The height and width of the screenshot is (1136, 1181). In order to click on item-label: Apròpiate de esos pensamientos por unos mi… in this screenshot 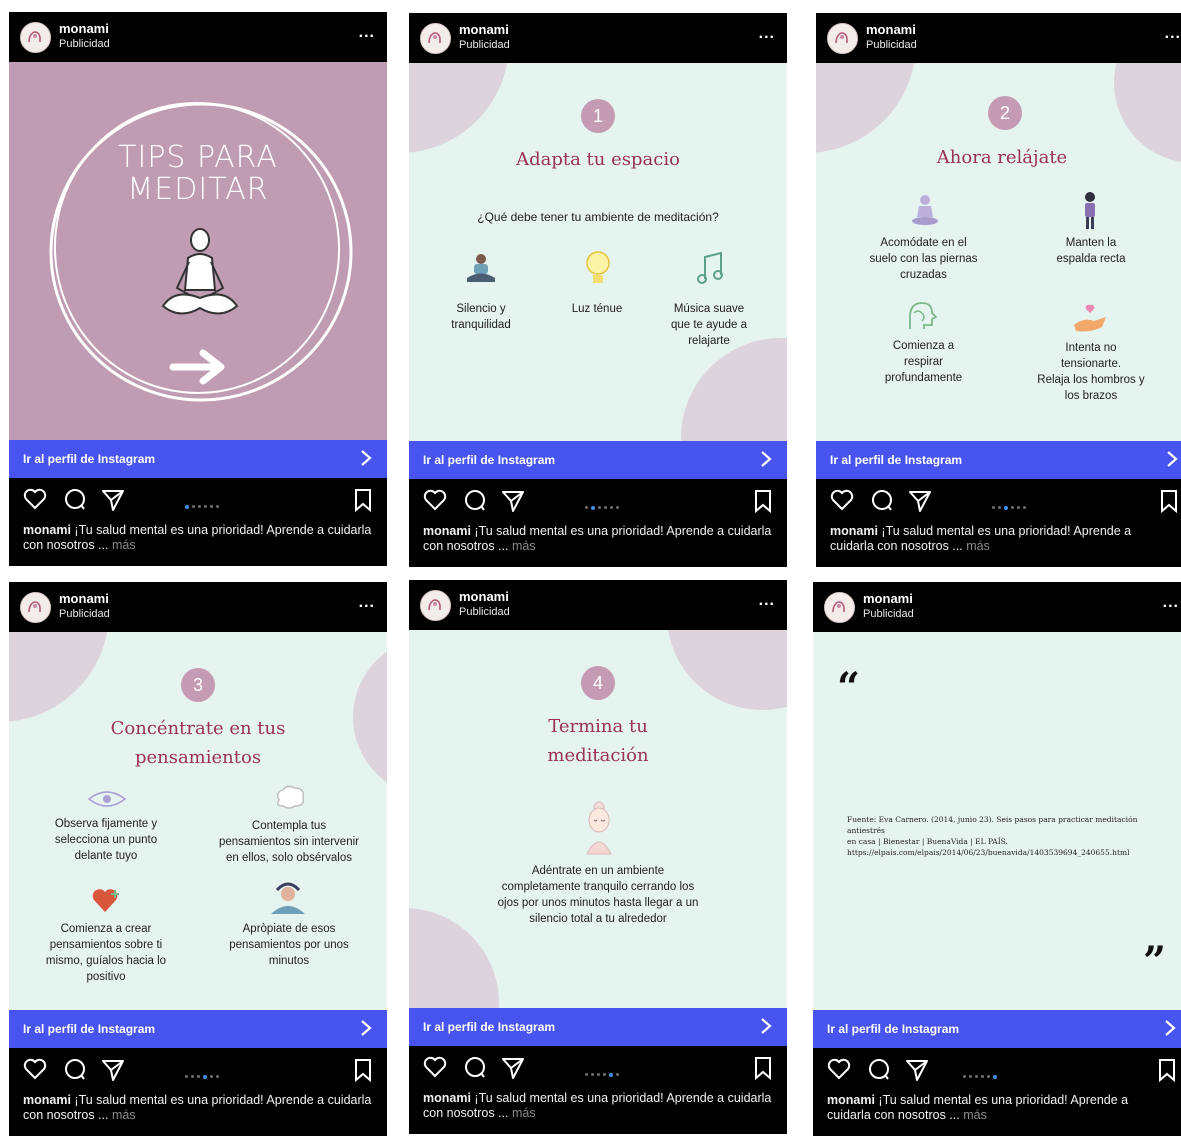, I will do `click(289, 945)`.